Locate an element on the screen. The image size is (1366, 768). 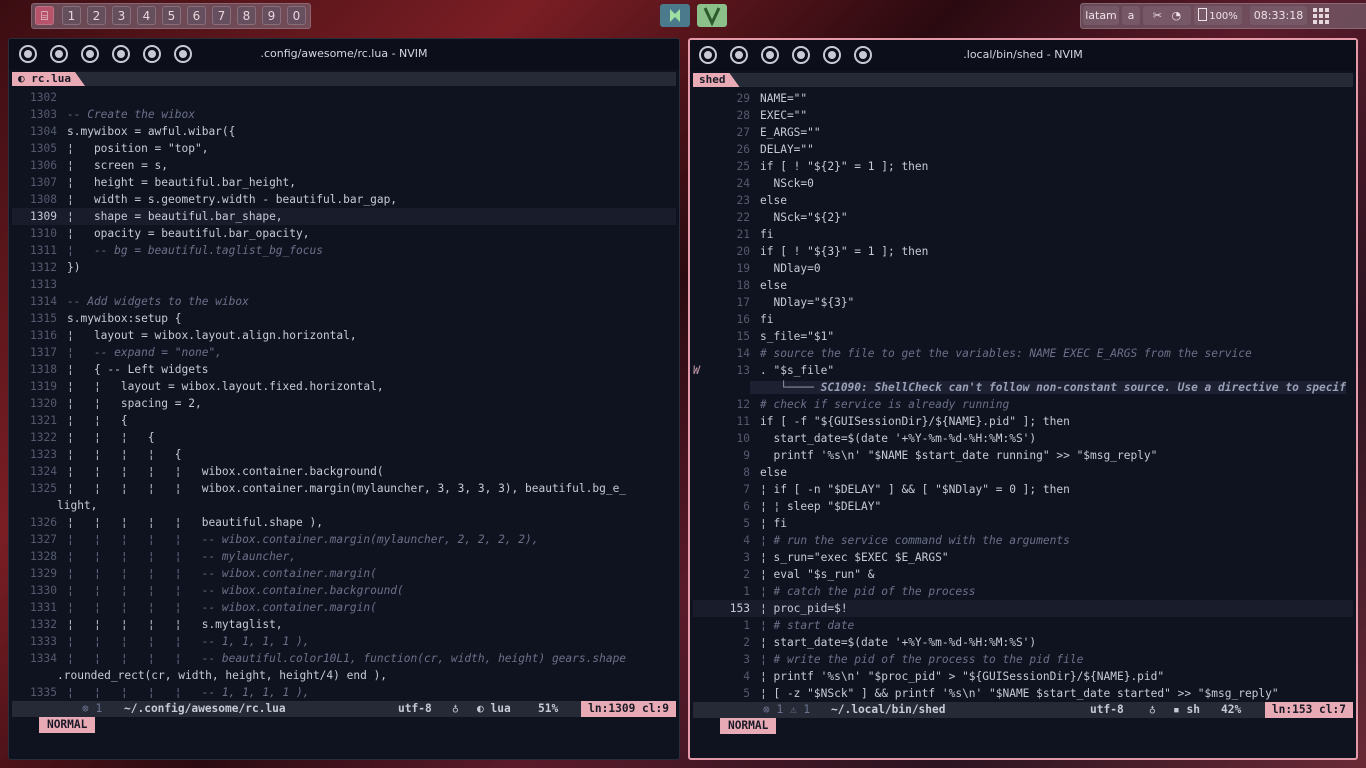
nvim-app-icon is located at coordinates (675, 15).